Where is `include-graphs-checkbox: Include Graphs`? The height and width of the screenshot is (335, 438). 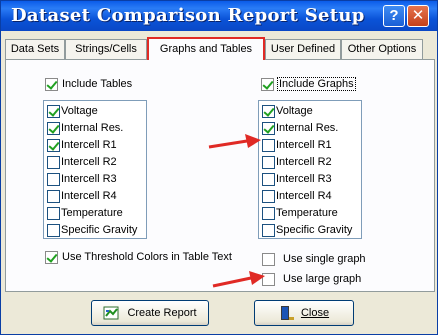 include-graphs-checkbox: Include Graphs is located at coordinates (308, 84).